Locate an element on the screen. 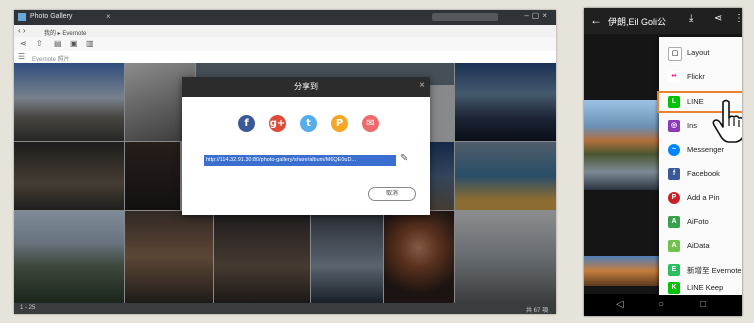  dialog-title: 分享到 is located at coordinates (306, 87).